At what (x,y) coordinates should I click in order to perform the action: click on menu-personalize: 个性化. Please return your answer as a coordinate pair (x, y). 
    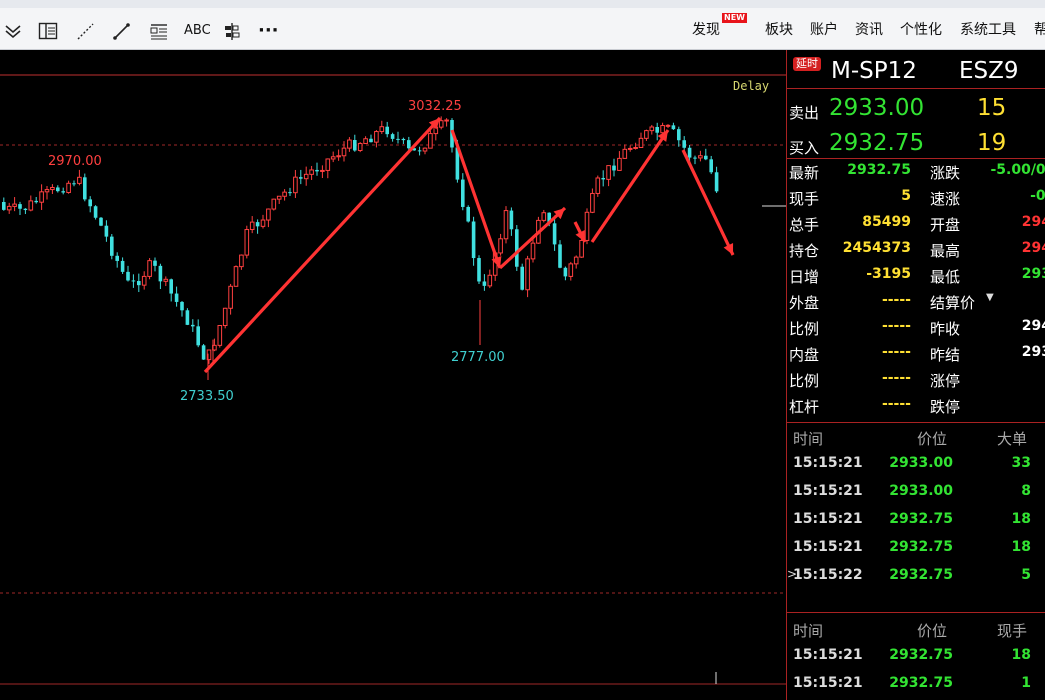
    Looking at the image, I should click on (921, 31).